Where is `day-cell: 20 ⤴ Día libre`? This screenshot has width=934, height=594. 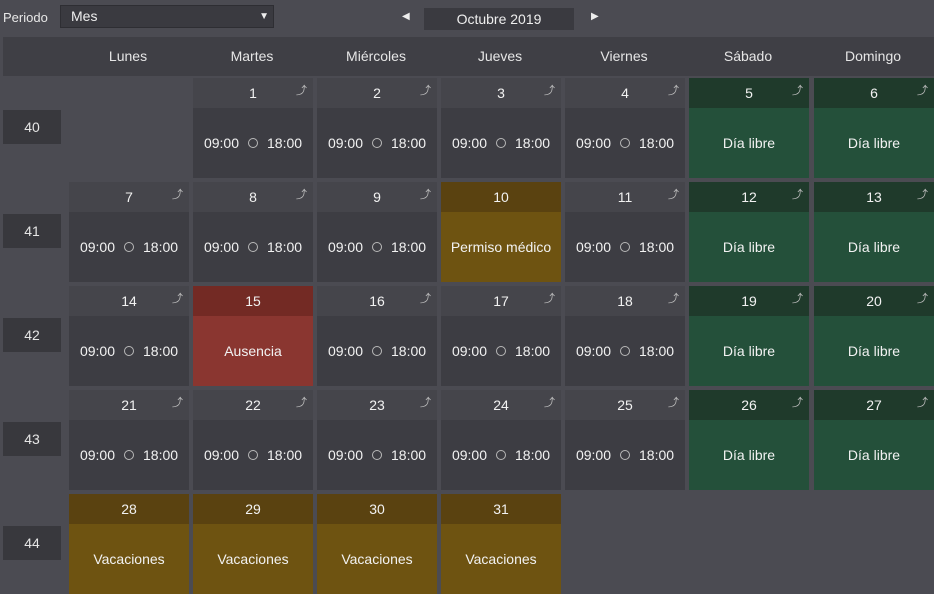
day-cell: 20 ⤴ Día libre is located at coordinates (874, 336).